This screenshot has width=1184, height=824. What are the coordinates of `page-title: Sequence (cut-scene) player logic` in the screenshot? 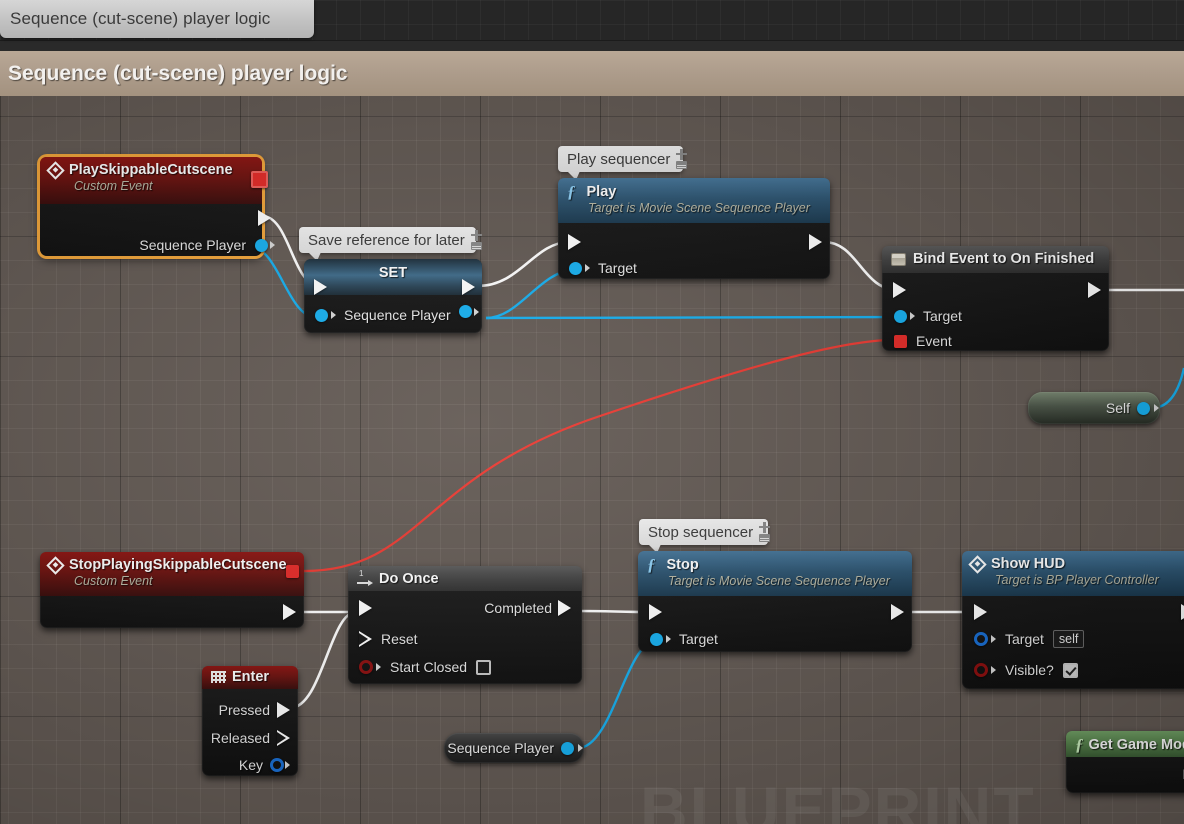 It's located at (178, 73).